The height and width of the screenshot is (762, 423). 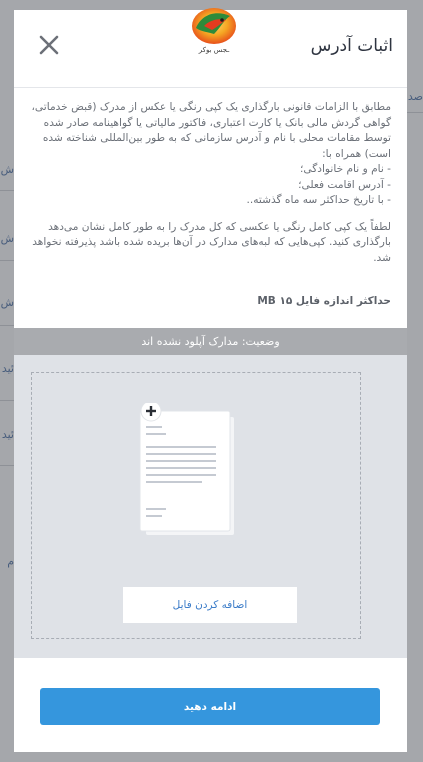 What do you see at coordinates (351, 46) in the screenshot?
I see `modal-title: اثبات آدرس` at bounding box center [351, 46].